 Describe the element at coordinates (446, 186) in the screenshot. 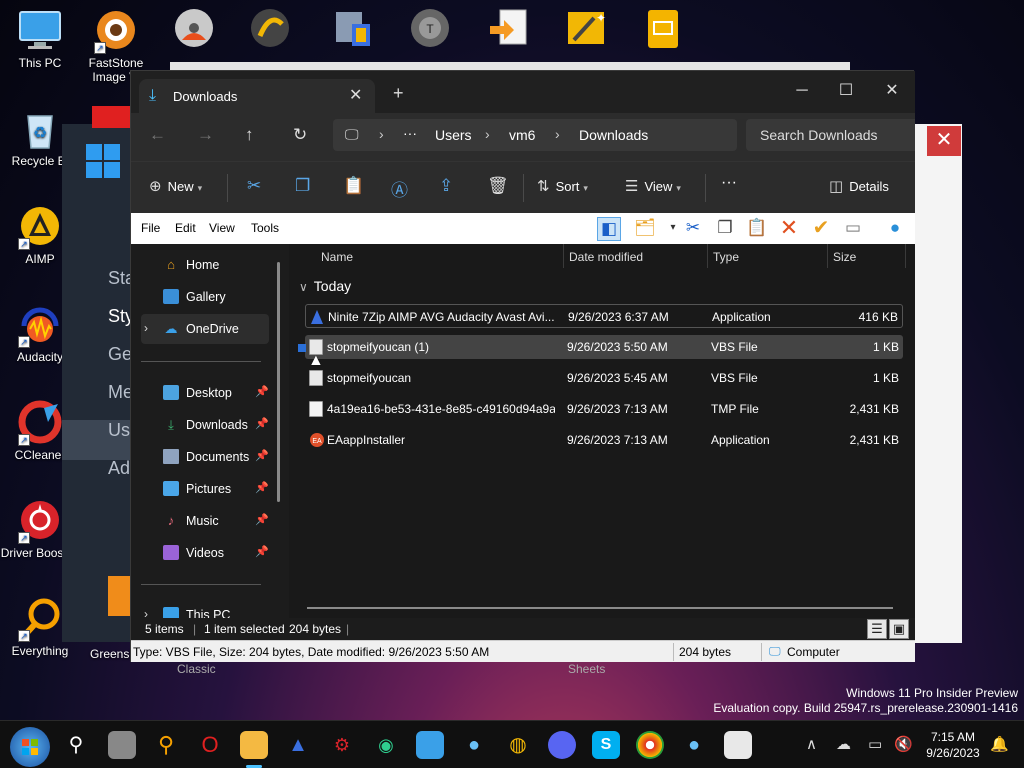

I see `share-icon: ⇪` at that location.